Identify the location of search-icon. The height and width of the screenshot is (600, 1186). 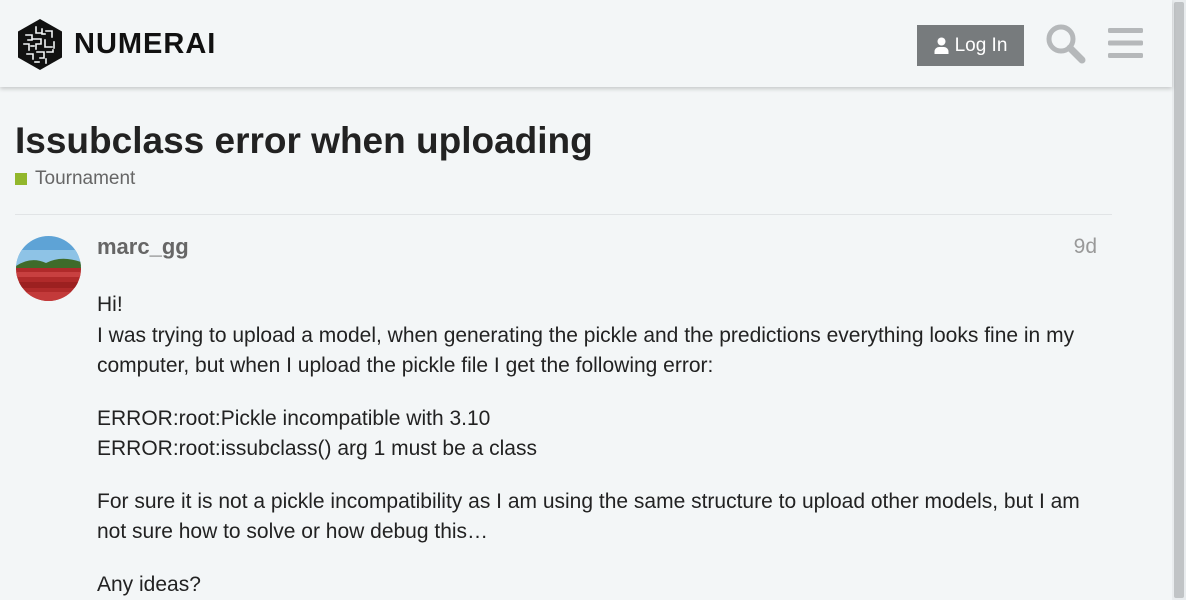
(1066, 44).